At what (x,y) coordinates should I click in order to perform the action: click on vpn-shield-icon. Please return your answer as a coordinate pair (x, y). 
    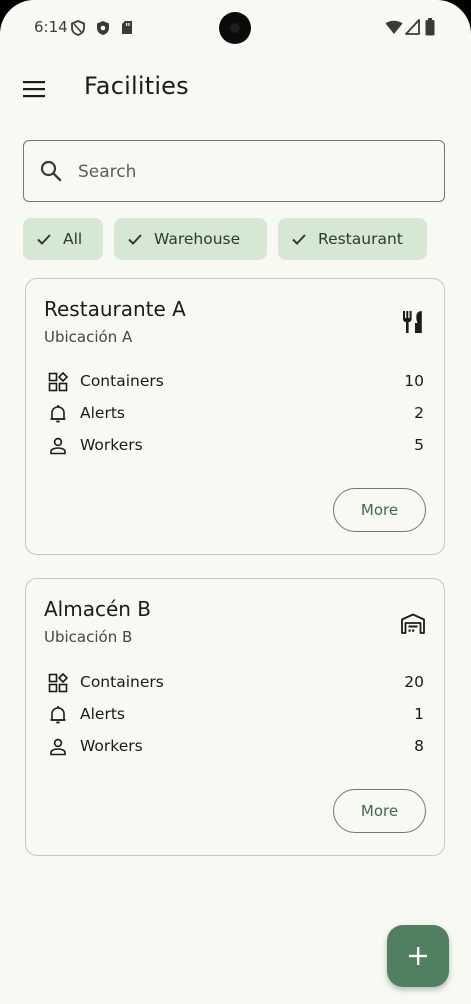
    Looking at the image, I should click on (78, 30).